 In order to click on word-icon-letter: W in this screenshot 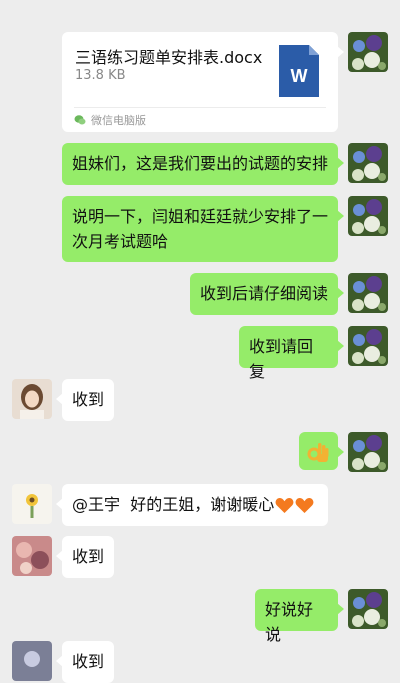, I will do `click(299, 76)`.